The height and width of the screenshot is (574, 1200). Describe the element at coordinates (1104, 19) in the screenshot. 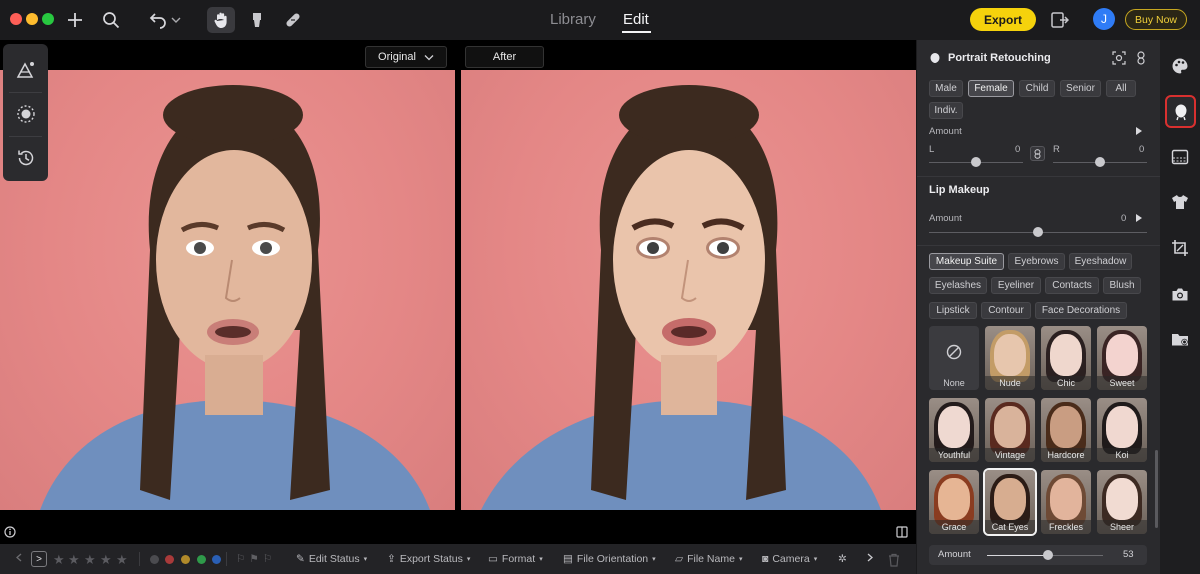

I see `user-avatar: J` at that location.